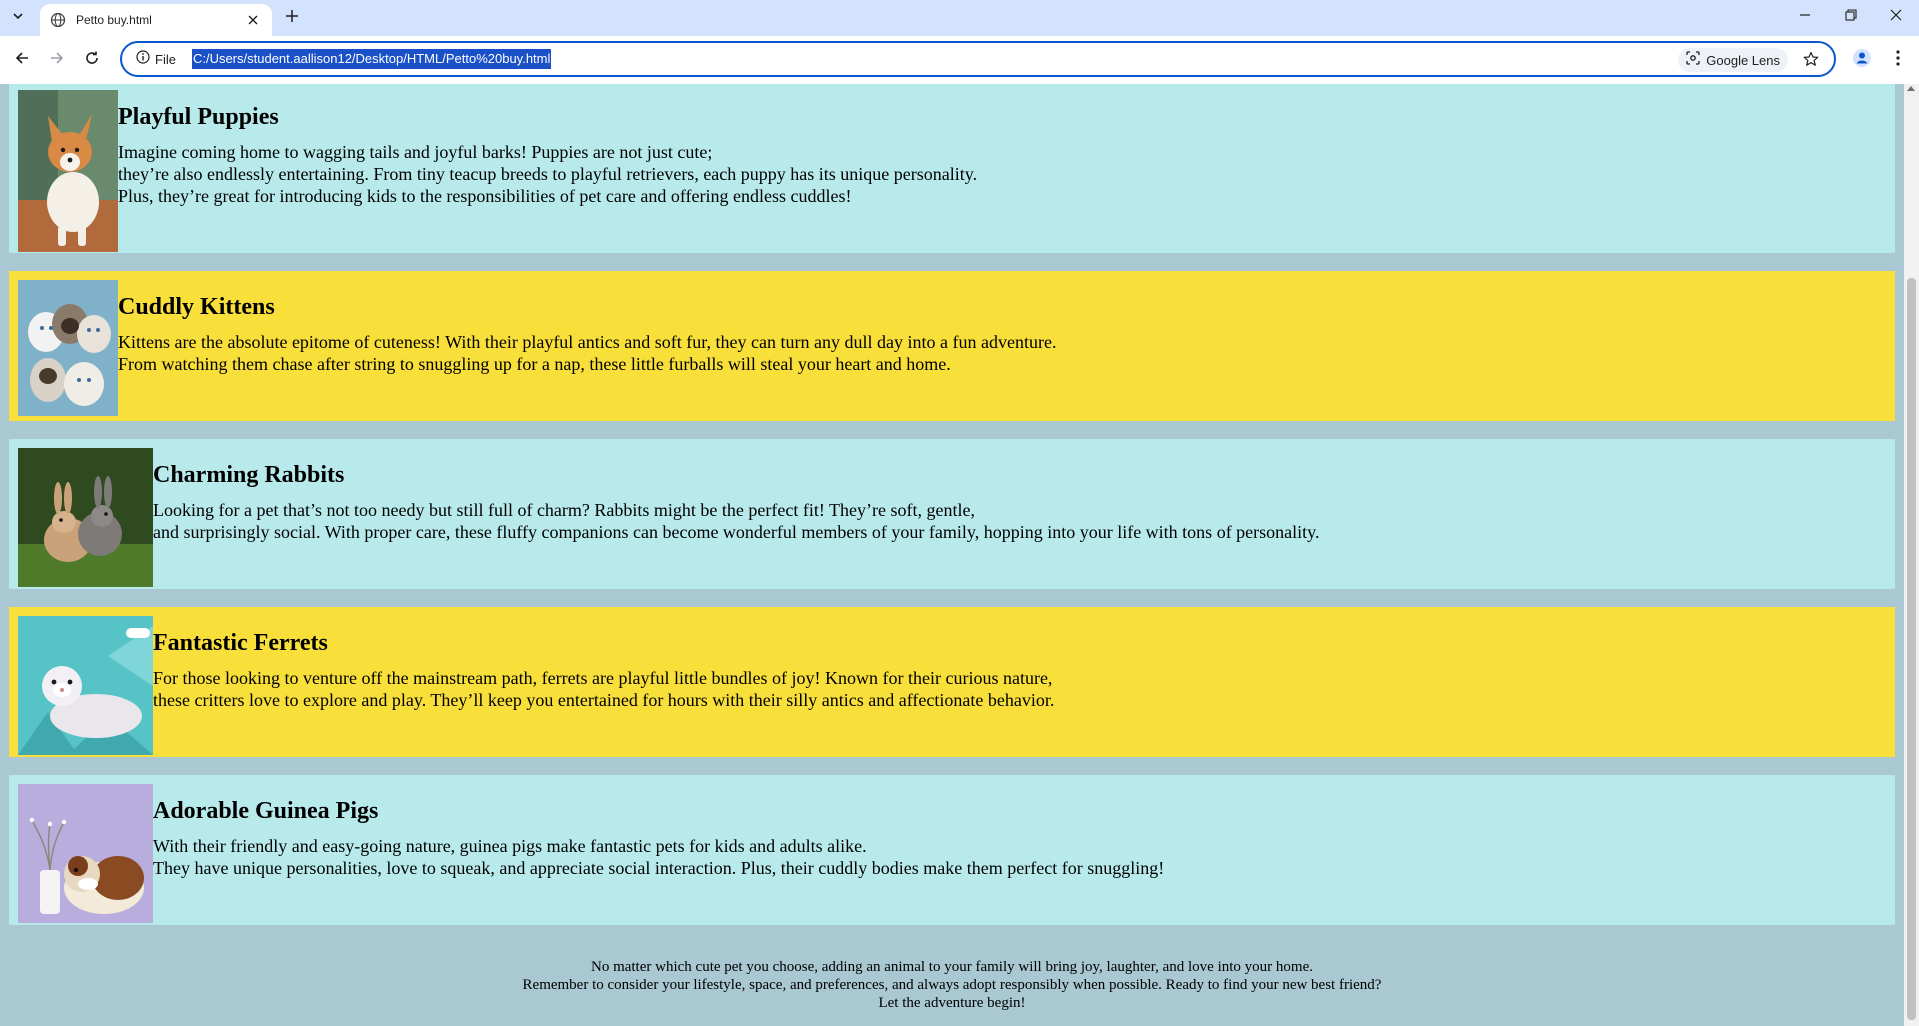 This screenshot has width=1919, height=1026. I want to click on arrow-left-icon, so click(22, 60).